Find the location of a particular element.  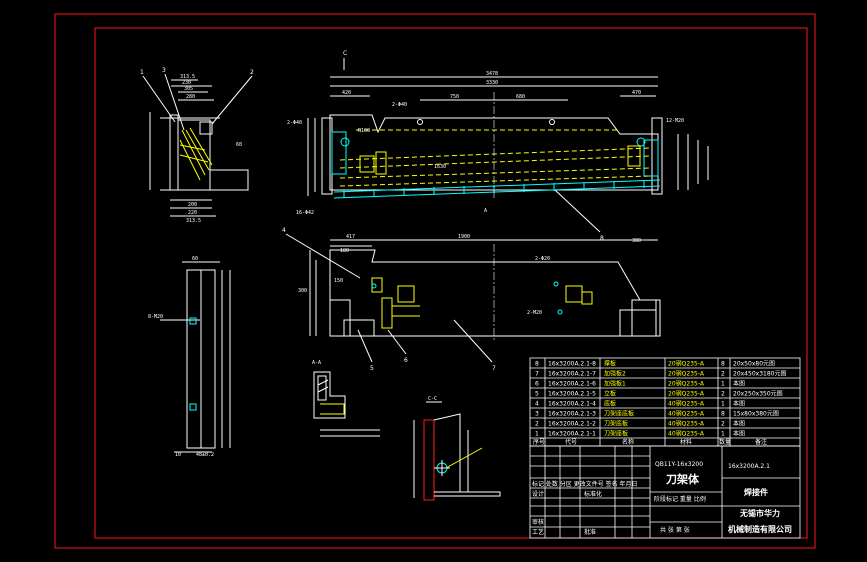

parts-cell-note: 20x250x350元图 is located at coordinates (758, 394).